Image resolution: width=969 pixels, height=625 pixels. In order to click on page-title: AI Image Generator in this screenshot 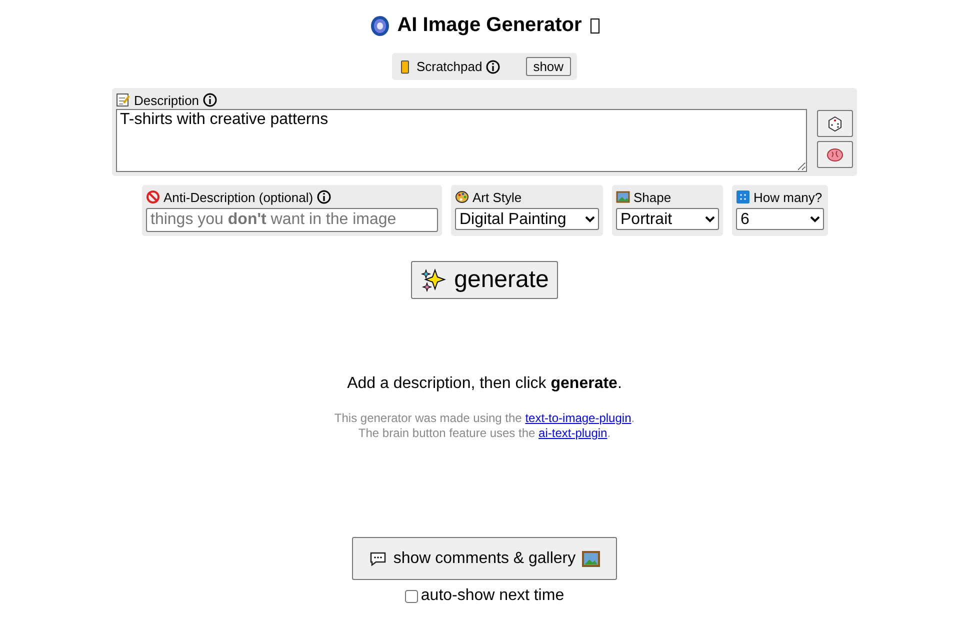, I will do `click(489, 25)`.